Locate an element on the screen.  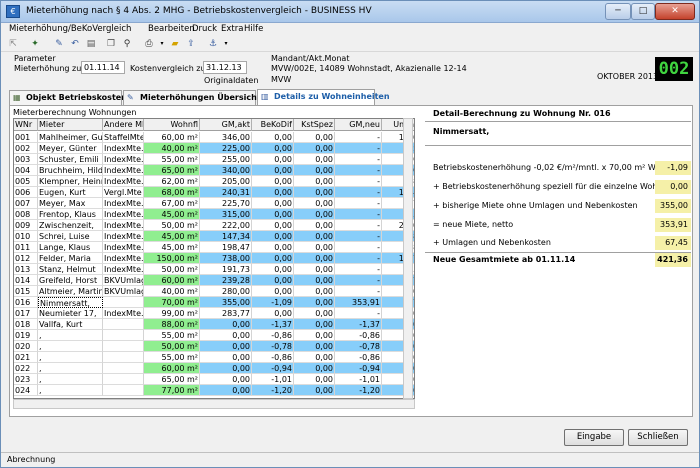
exit-icon: ⇱ is located at coordinates (13, 44).